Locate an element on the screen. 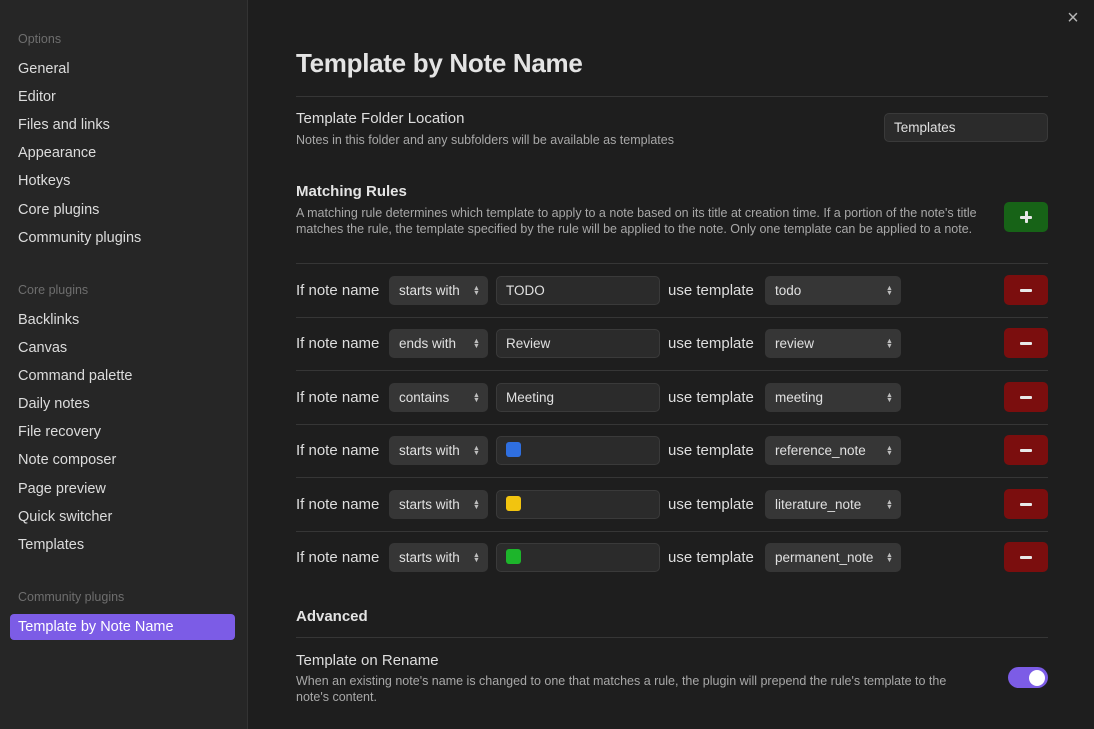 This screenshot has width=1094, height=729. sidebar-item-general: General is located at coordinates (122, 69).